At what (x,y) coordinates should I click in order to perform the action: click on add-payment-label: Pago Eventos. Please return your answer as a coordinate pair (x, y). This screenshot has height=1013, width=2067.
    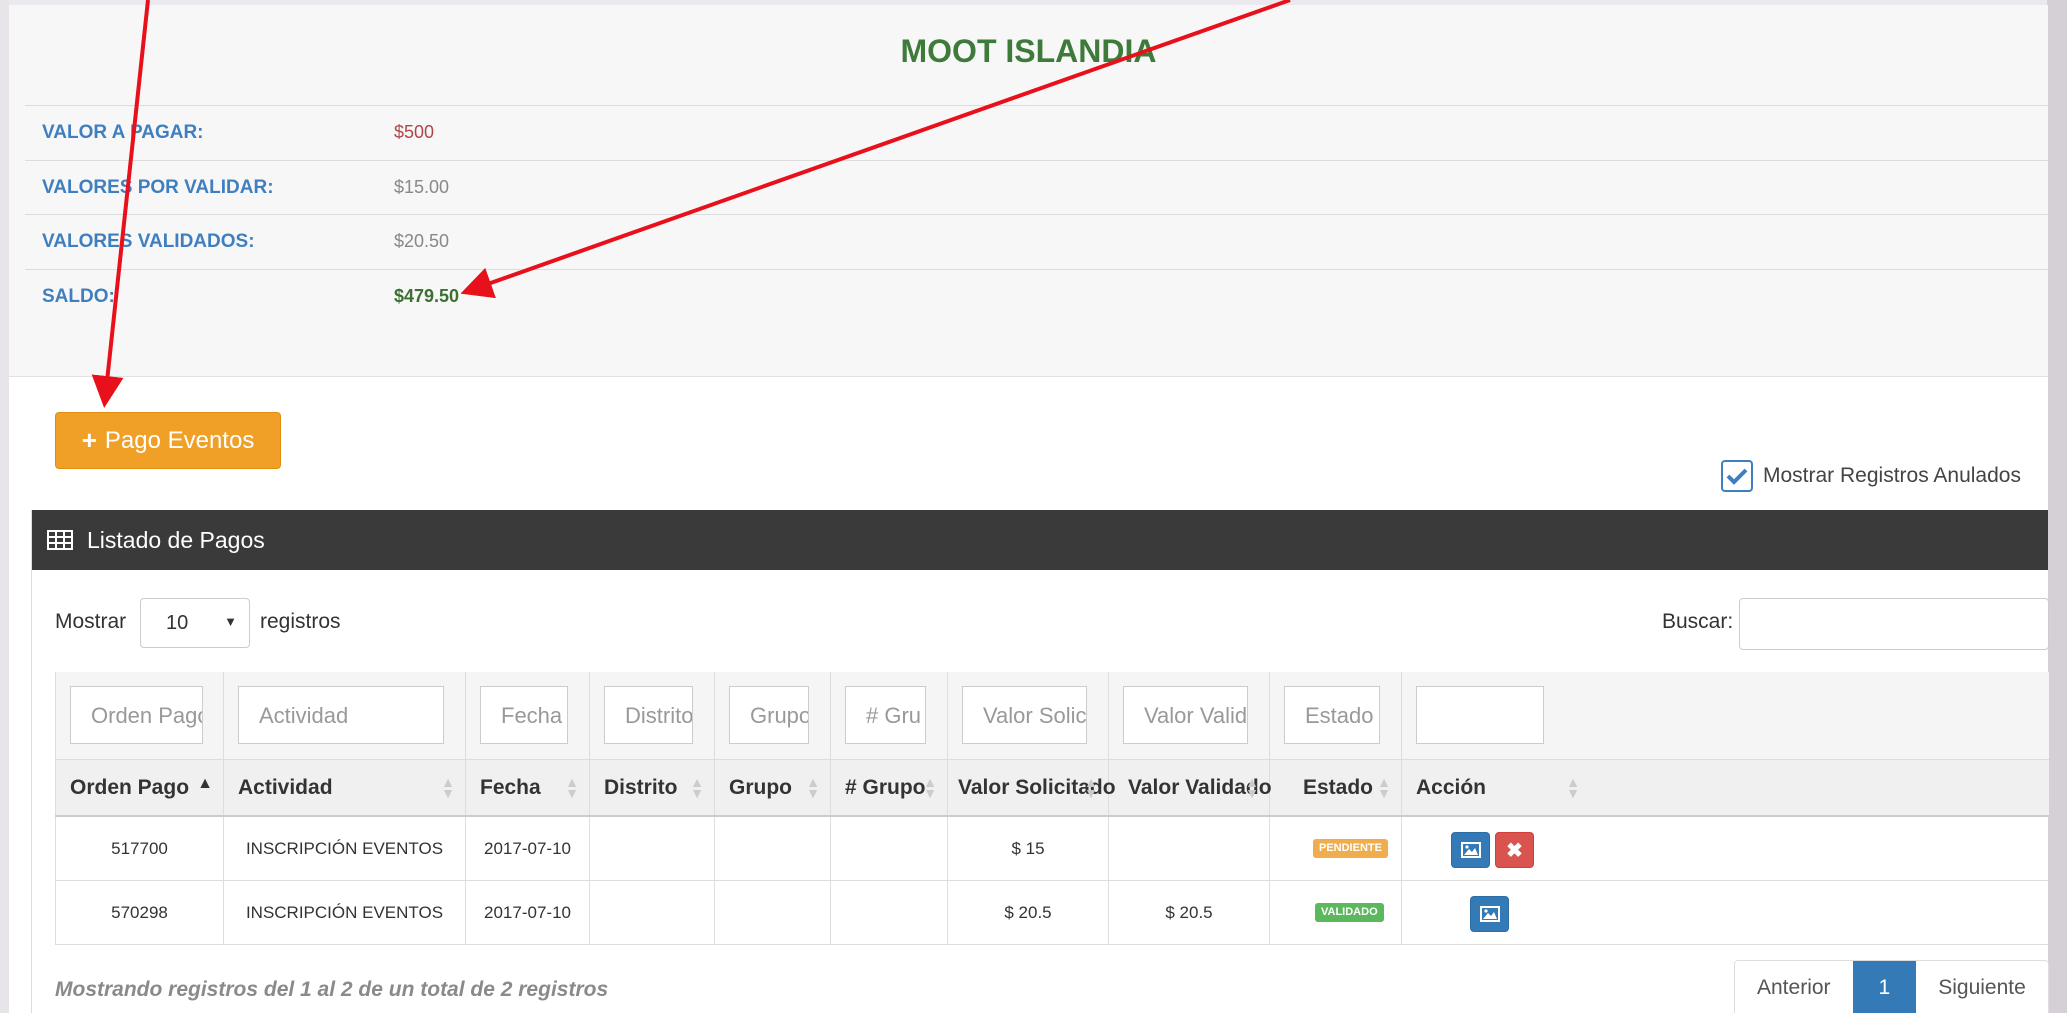
    Looking at the image, I should click on (179, 440).